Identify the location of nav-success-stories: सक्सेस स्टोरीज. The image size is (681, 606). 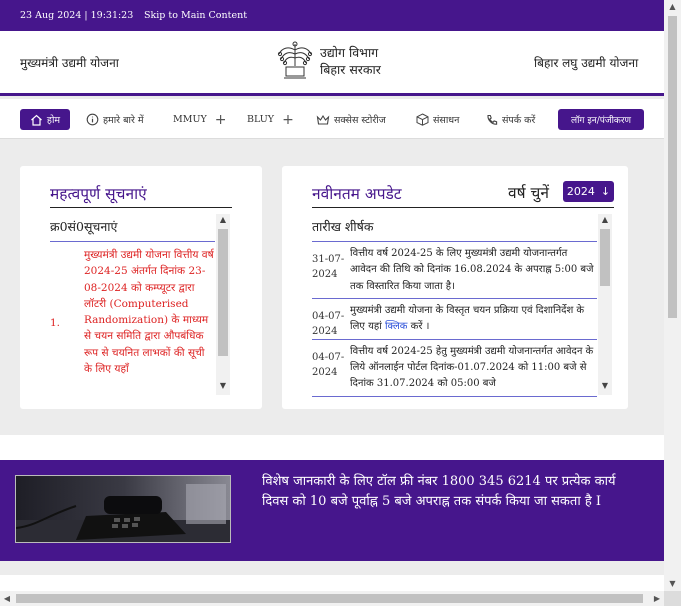
(351, 119).